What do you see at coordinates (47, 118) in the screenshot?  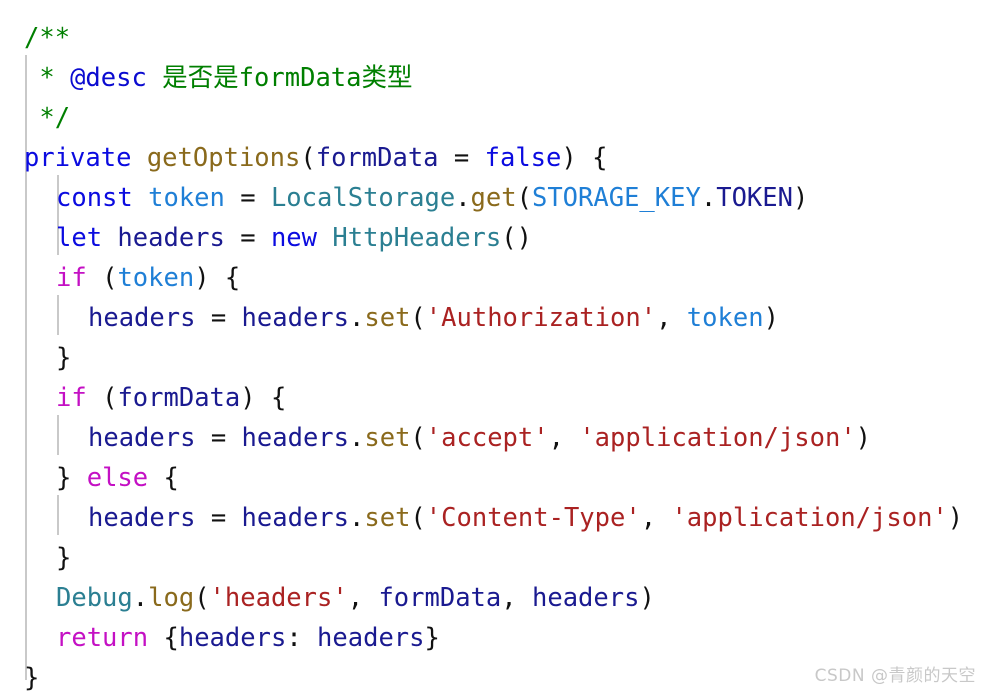 I see `code-token-comment: */` at bounding box center [47, 118].